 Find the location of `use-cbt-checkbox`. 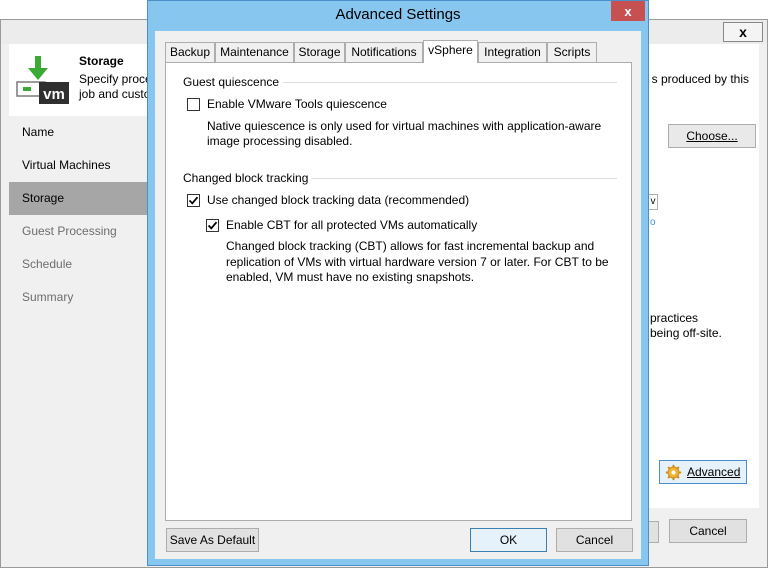

use-cbt-checkbox is located at coordinates (193, 200).